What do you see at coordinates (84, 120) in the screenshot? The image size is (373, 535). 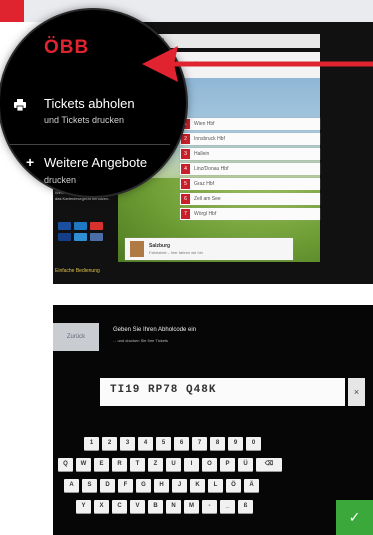 I see `tickets-abholen-subtitle: und Tickets drucken` at bounding box center [84, 120].